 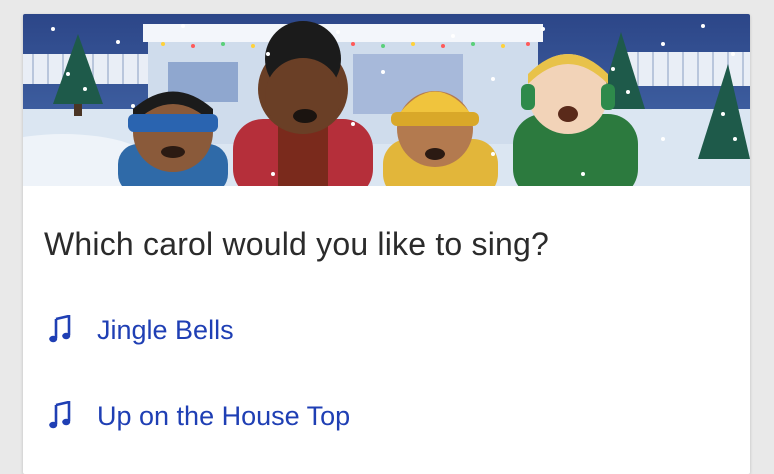 What do you see at coordinates (297, 244) in the screenshot?
I see `carol-question: Which carol would you like to sing?` at bounding box center [297, 244].